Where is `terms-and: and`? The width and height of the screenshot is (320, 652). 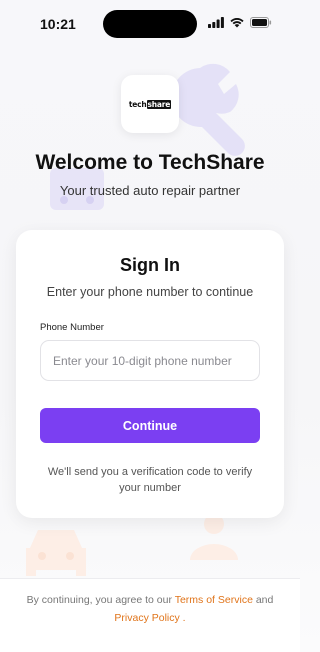 terms-and: and is located at coordinates (263, 600).